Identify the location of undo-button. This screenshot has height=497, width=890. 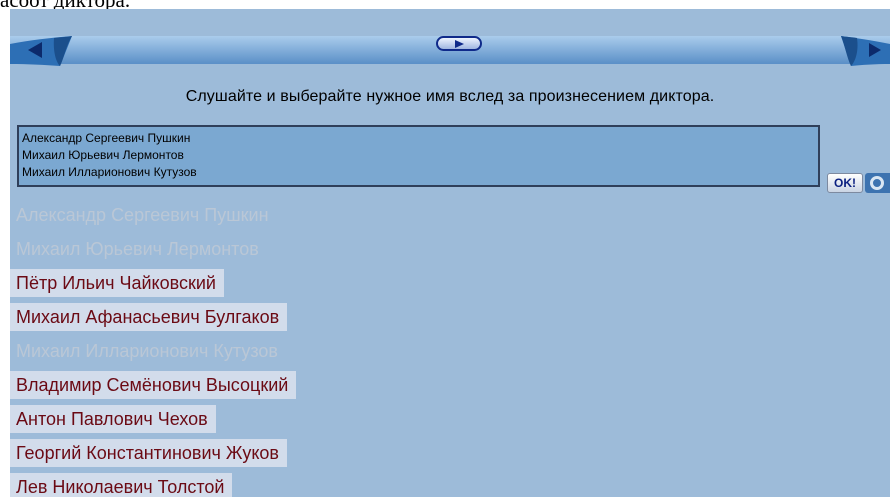
(877, 183).